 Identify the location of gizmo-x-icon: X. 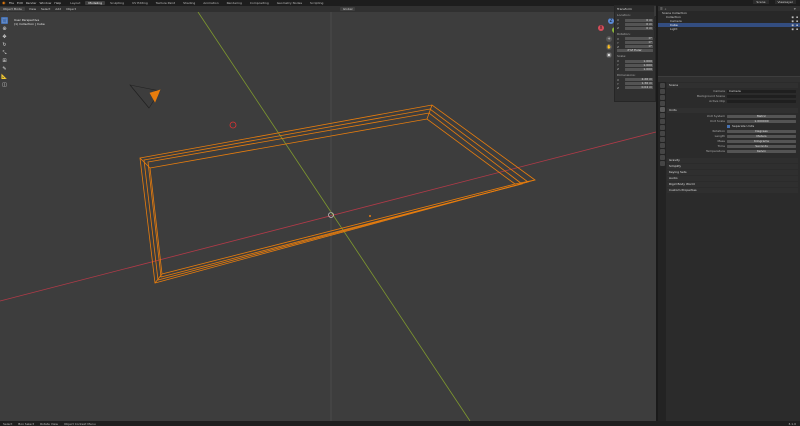
(601, 28).